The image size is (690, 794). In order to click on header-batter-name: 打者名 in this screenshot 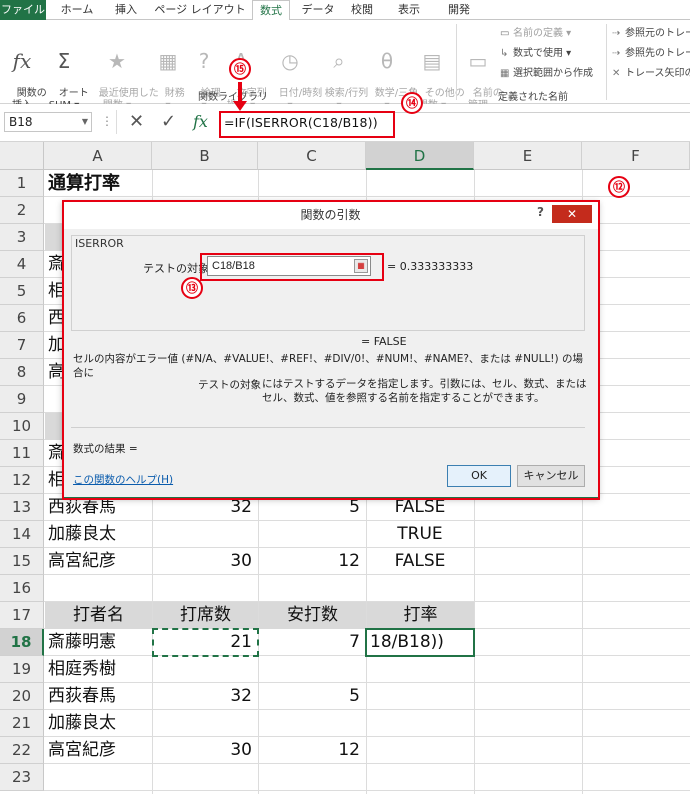, I will do `click(98, 615)`.